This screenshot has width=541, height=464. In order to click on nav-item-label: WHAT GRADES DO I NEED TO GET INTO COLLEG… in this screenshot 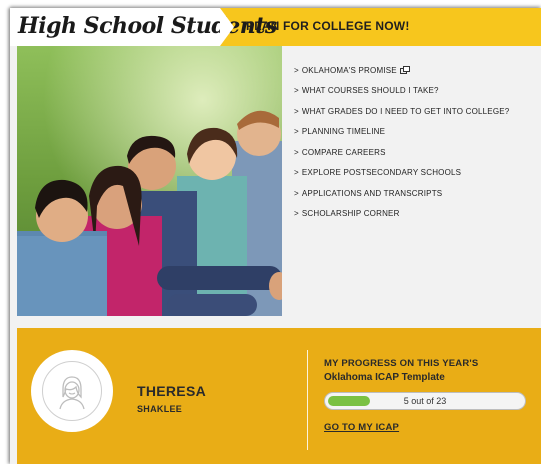, I will do `click(405, 111)`.